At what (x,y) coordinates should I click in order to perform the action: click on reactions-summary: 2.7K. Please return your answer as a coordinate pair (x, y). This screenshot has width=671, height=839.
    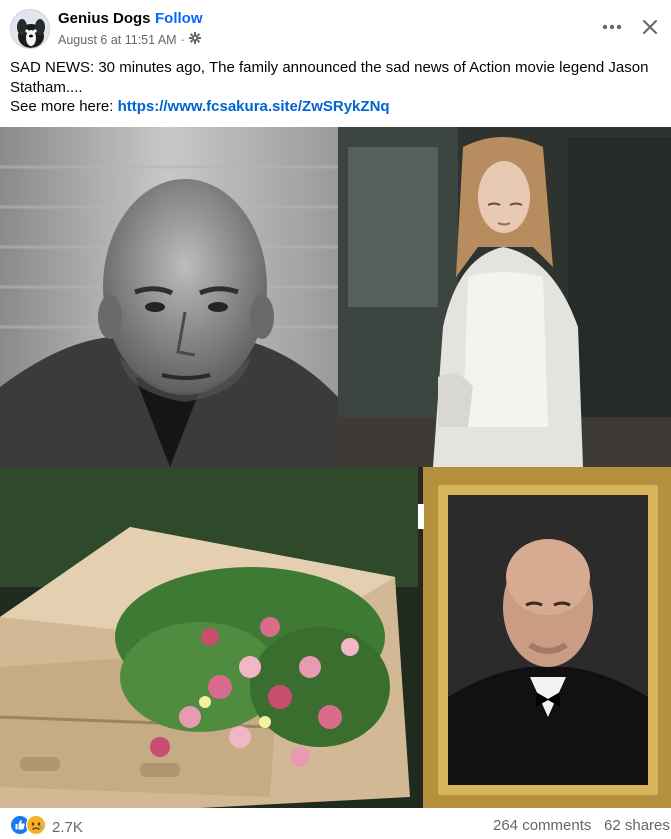
    Looking at the image, I should click on (46, 827).